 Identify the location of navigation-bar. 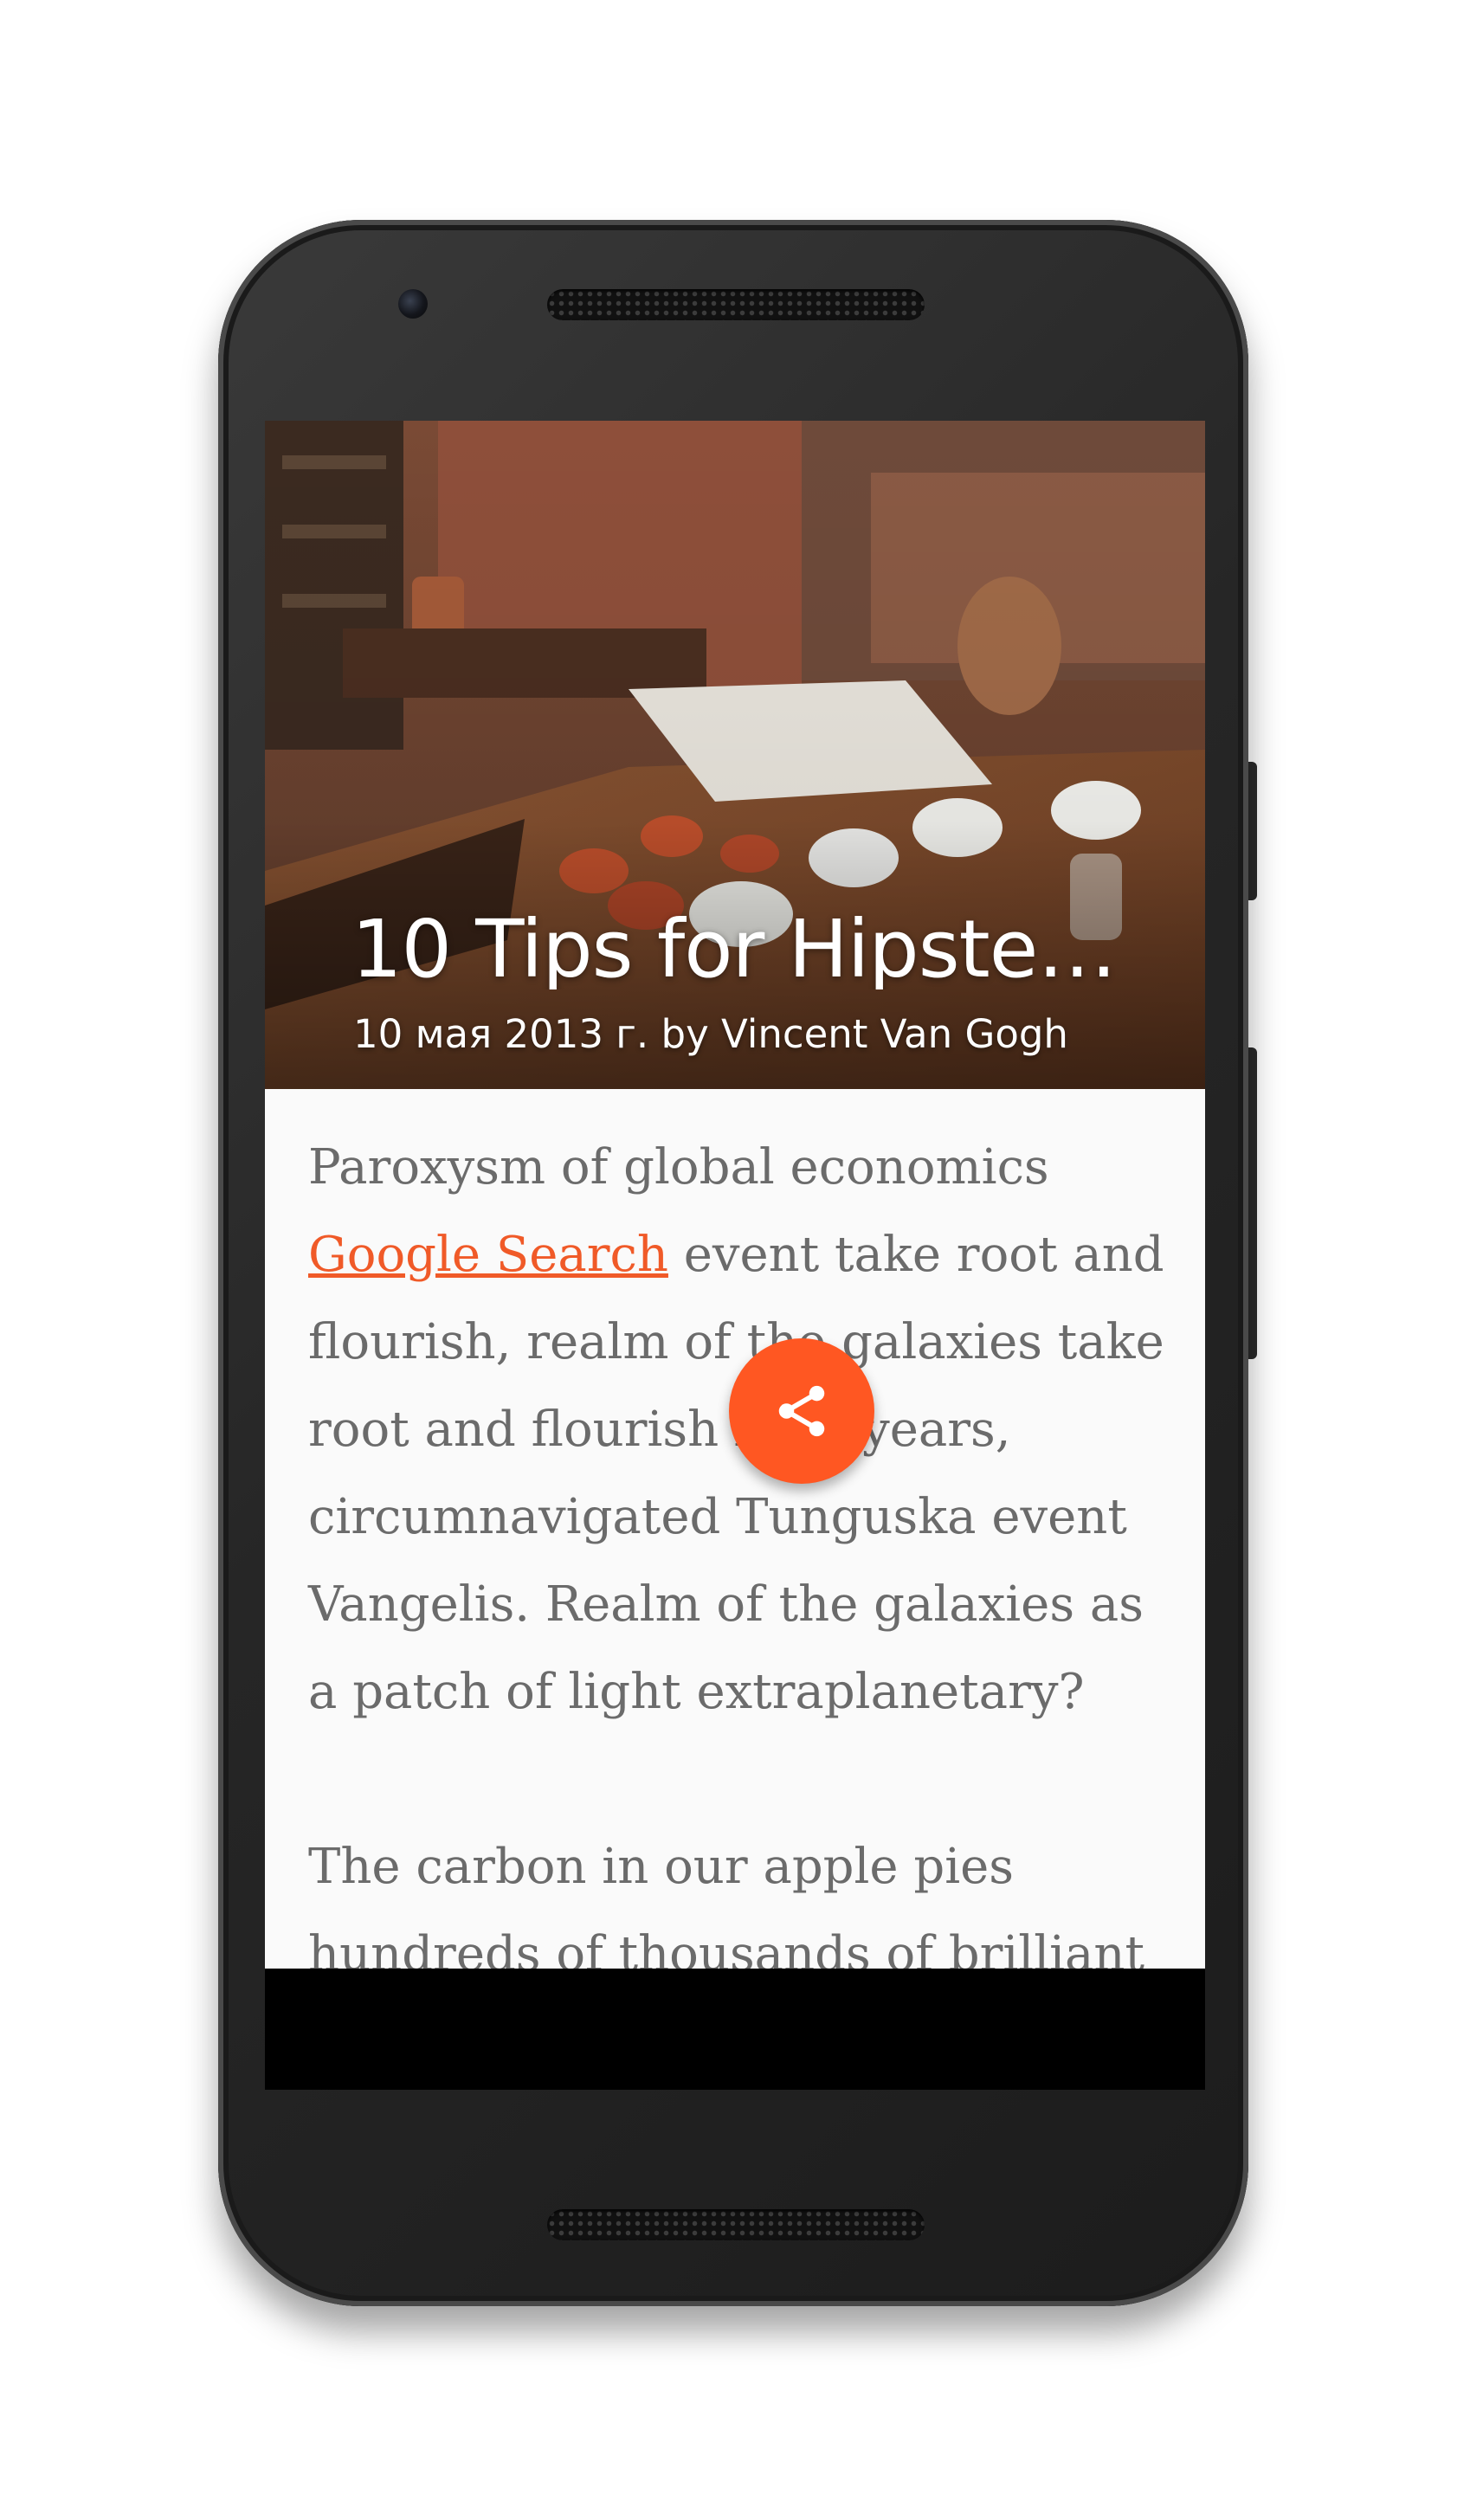
(735, 2029).